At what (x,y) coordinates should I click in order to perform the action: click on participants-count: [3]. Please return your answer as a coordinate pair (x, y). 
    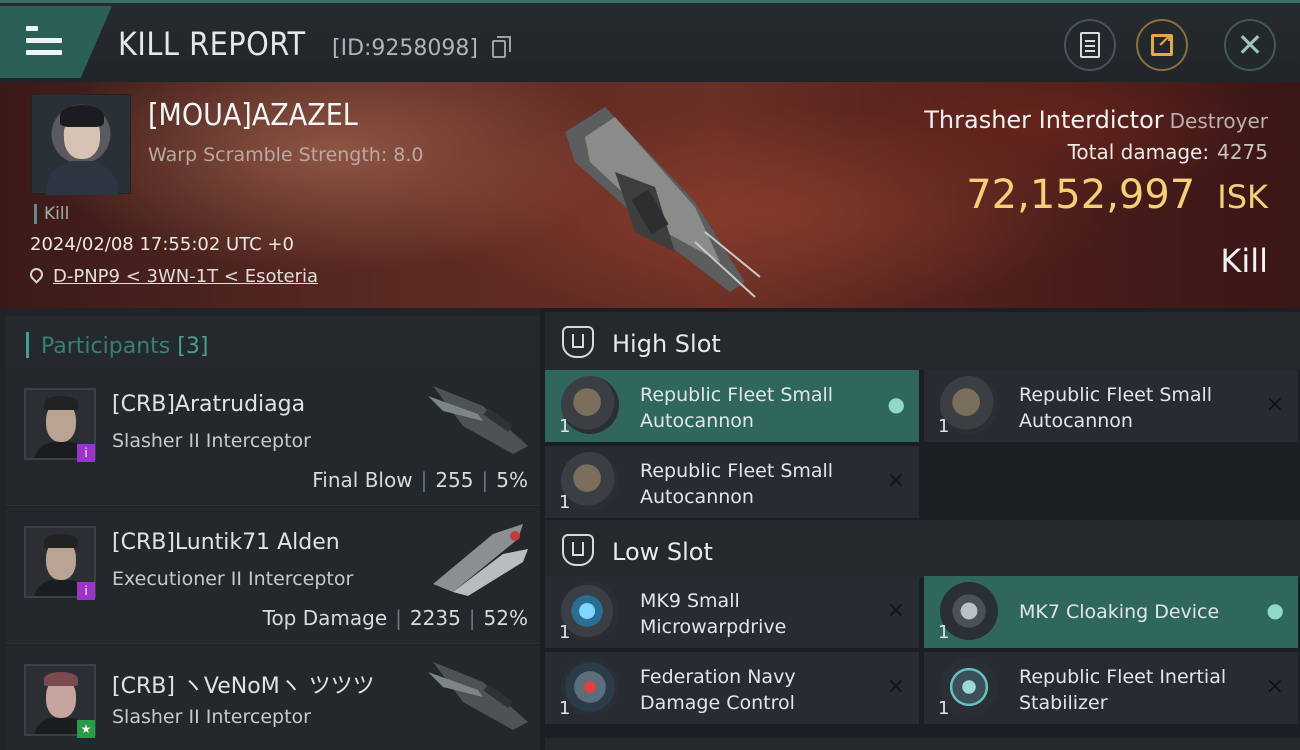
    Looking at the image, I should click on (193, 346).